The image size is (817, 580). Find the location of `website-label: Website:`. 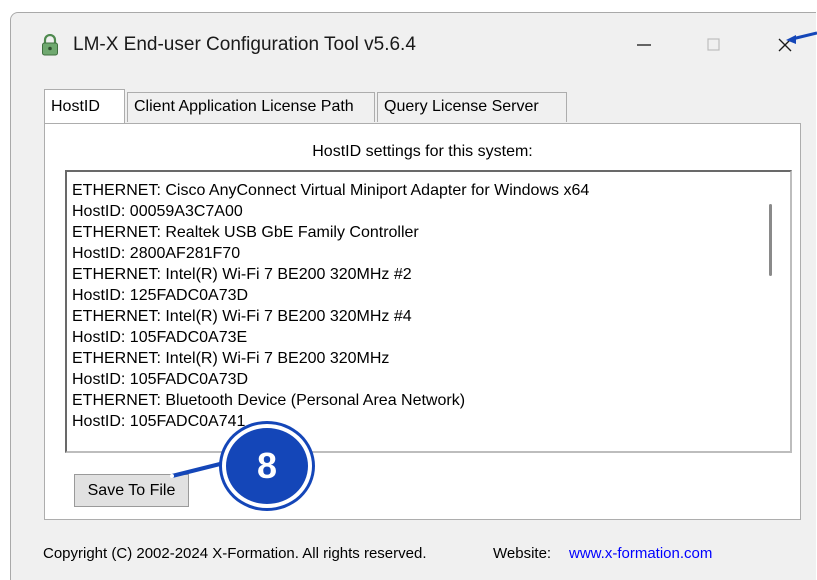

website-label: Website: is located at coordinates (522, 553).